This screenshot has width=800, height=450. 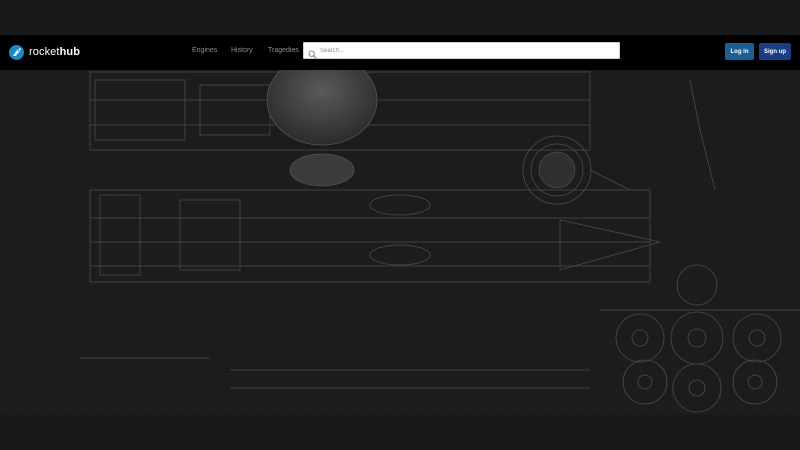 I want to click on signup-button: Sign up, so click(x=775, y=51).